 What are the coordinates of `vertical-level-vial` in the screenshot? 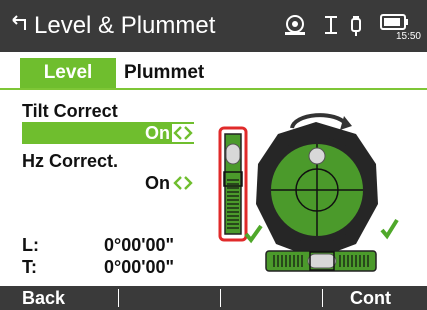 It's located at (233, 184).